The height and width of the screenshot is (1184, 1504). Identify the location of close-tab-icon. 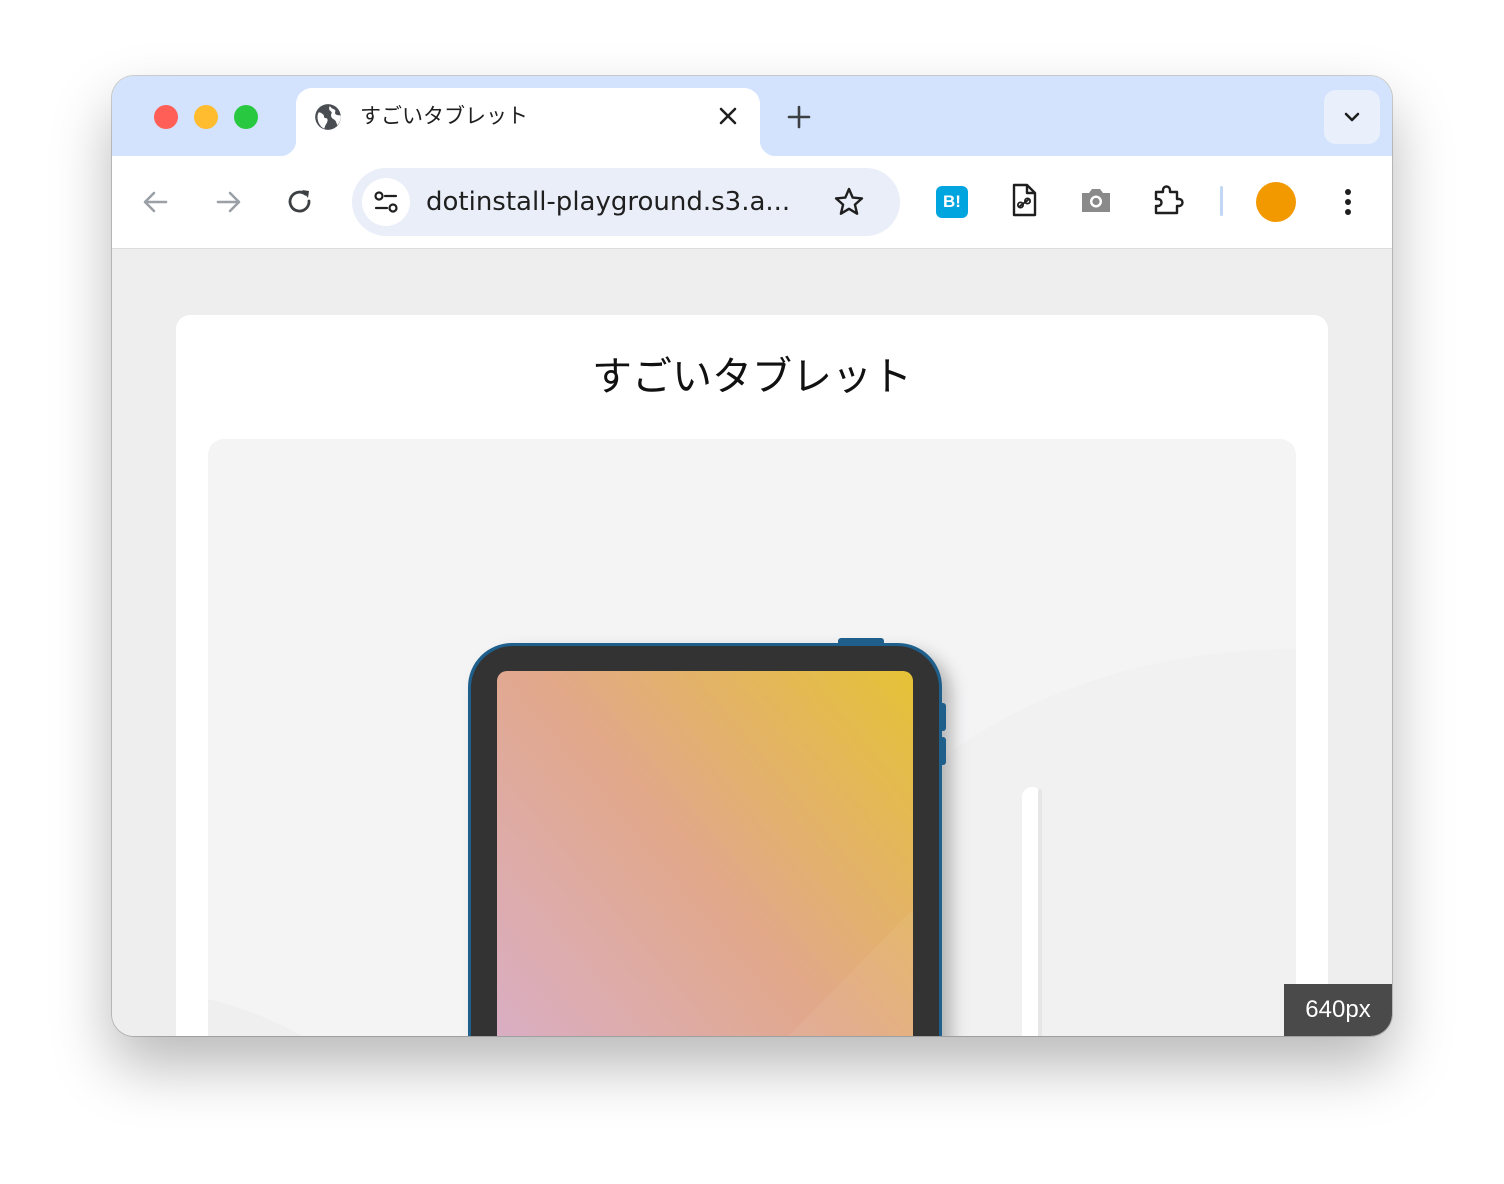
(728, 116).